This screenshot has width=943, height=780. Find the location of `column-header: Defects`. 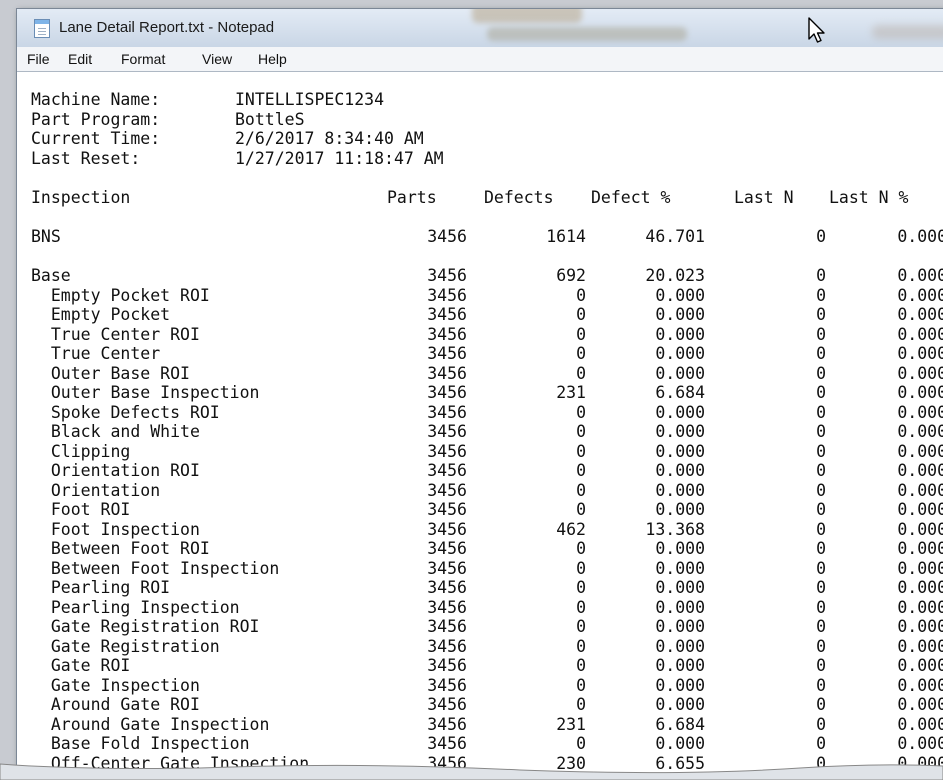

column-header: Defects is located at coordinates (519, 197).